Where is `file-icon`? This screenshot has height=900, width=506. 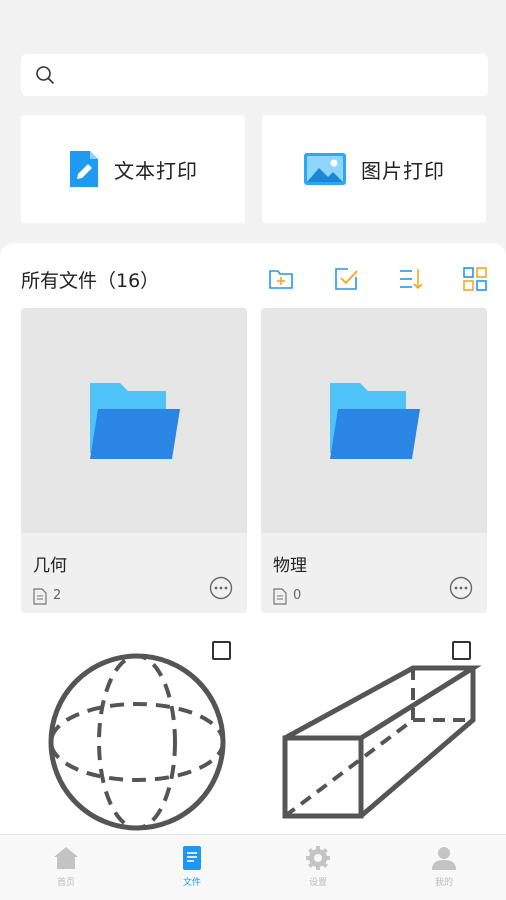 file-icon is located at coordinates (192, 858).